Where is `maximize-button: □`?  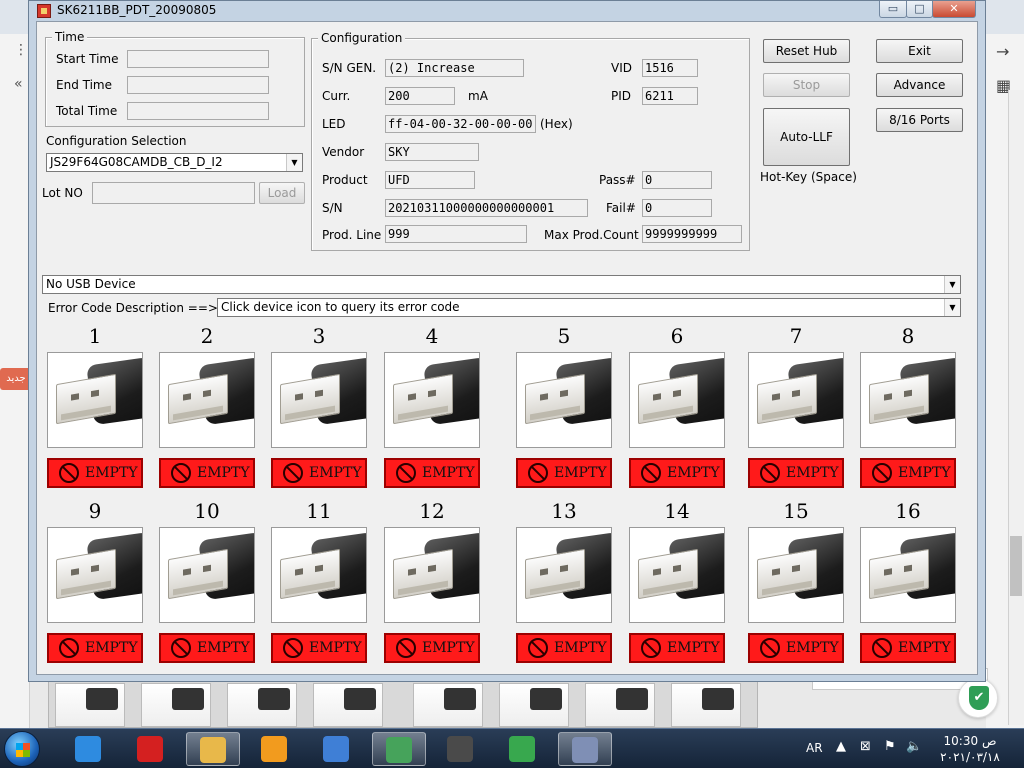 maximize-button: □ is located at coordinates (919, 9).